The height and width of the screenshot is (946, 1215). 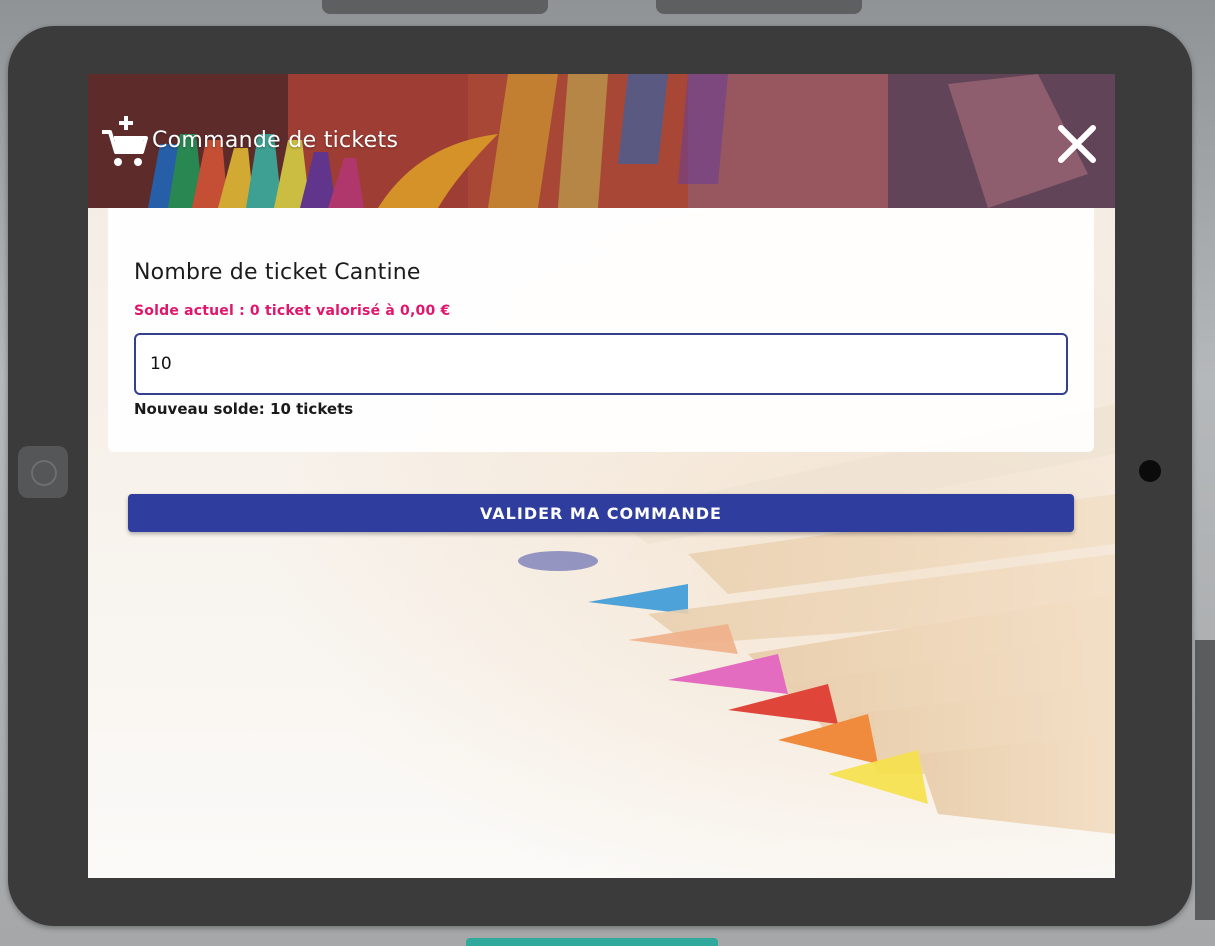 I want to click on close-icon, so click(x=1077, y=144).